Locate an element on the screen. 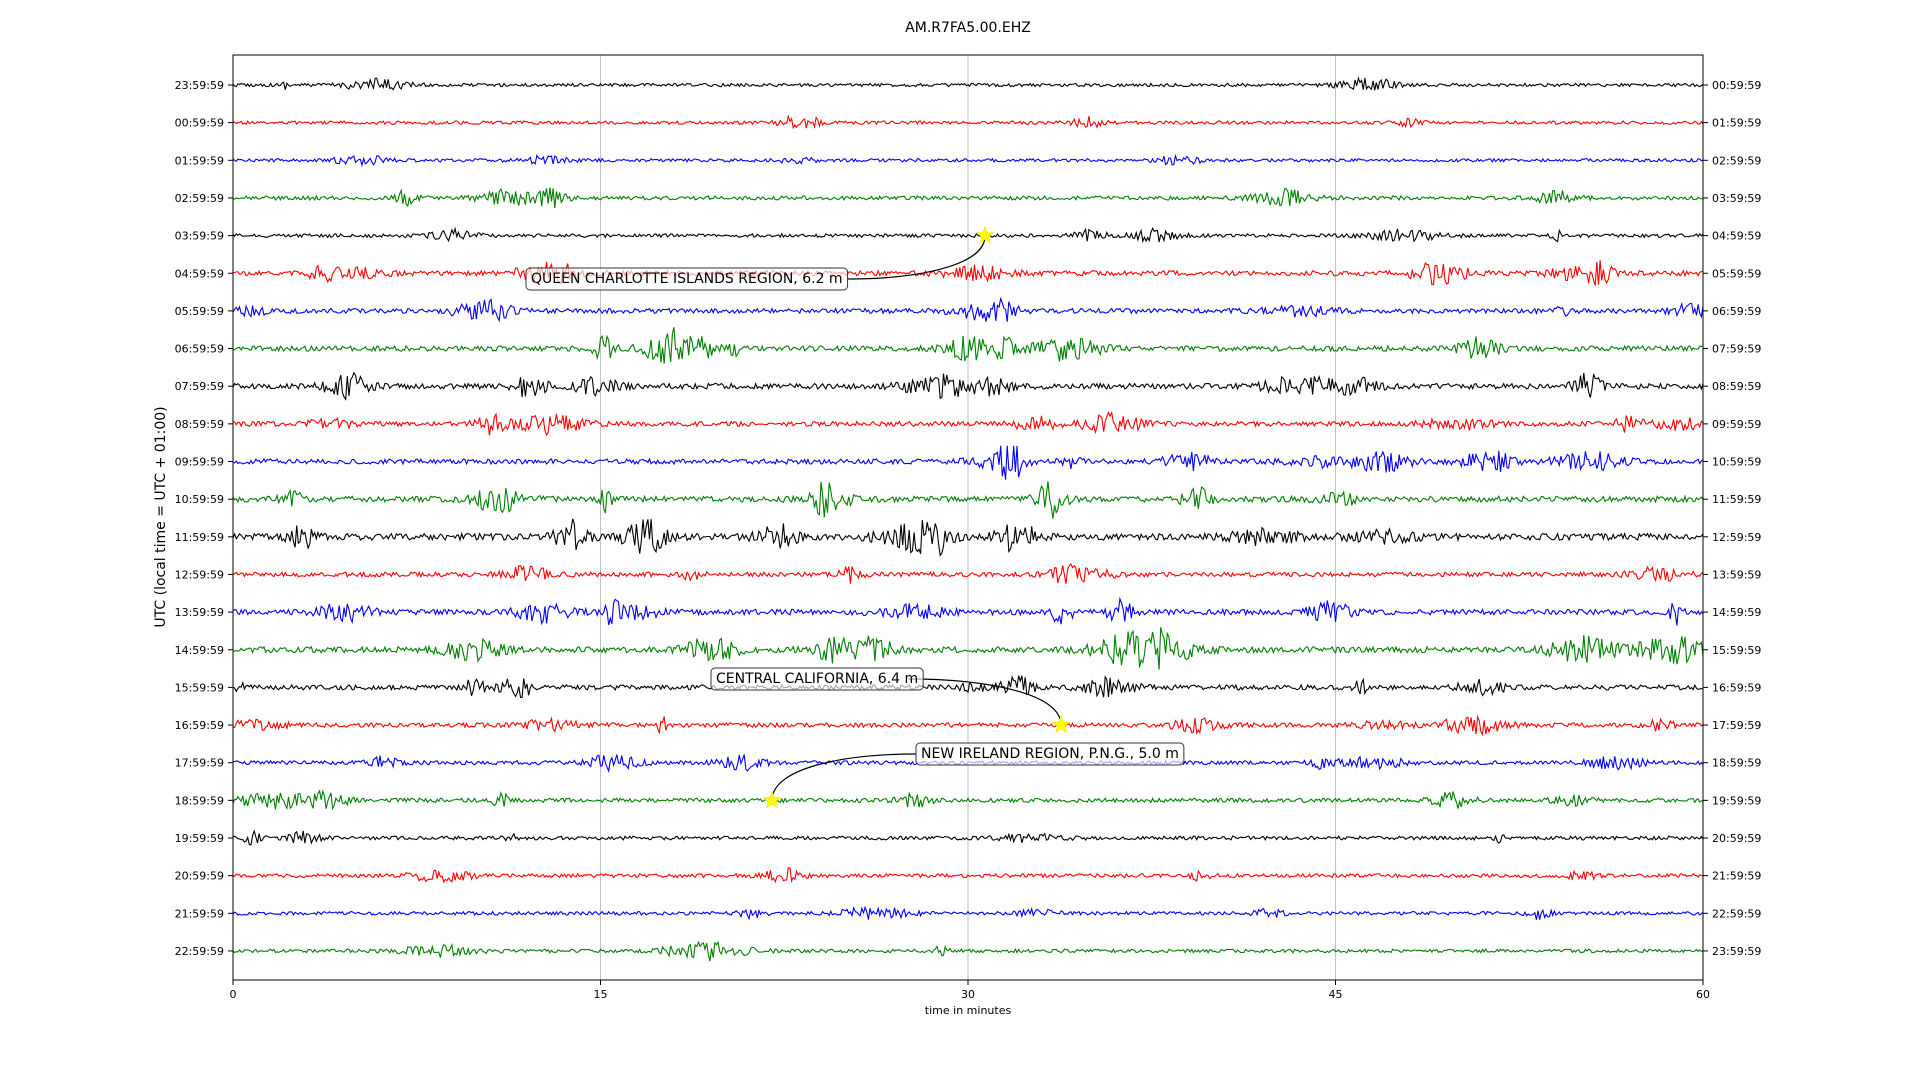  right-time-label: 23:59:59 is located at coordinates (1736, 951).